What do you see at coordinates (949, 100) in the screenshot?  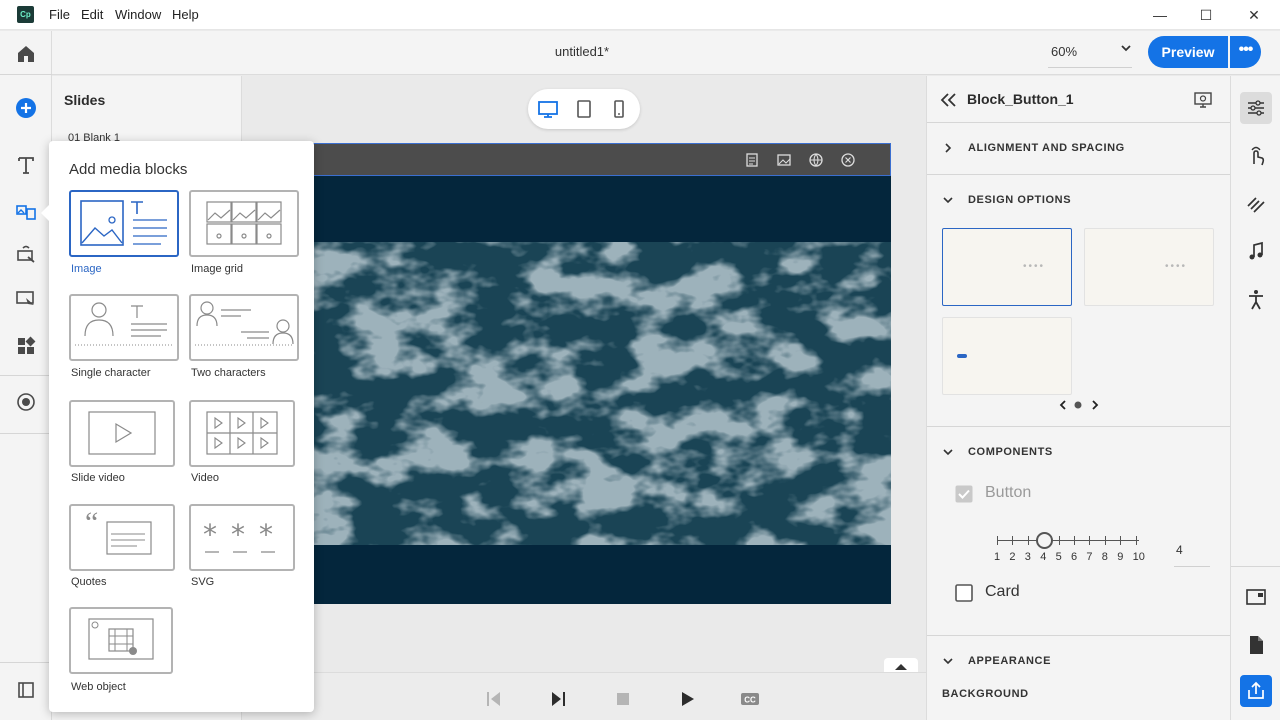 I see `collapse-left-icon` at bounding box center [949, 100].